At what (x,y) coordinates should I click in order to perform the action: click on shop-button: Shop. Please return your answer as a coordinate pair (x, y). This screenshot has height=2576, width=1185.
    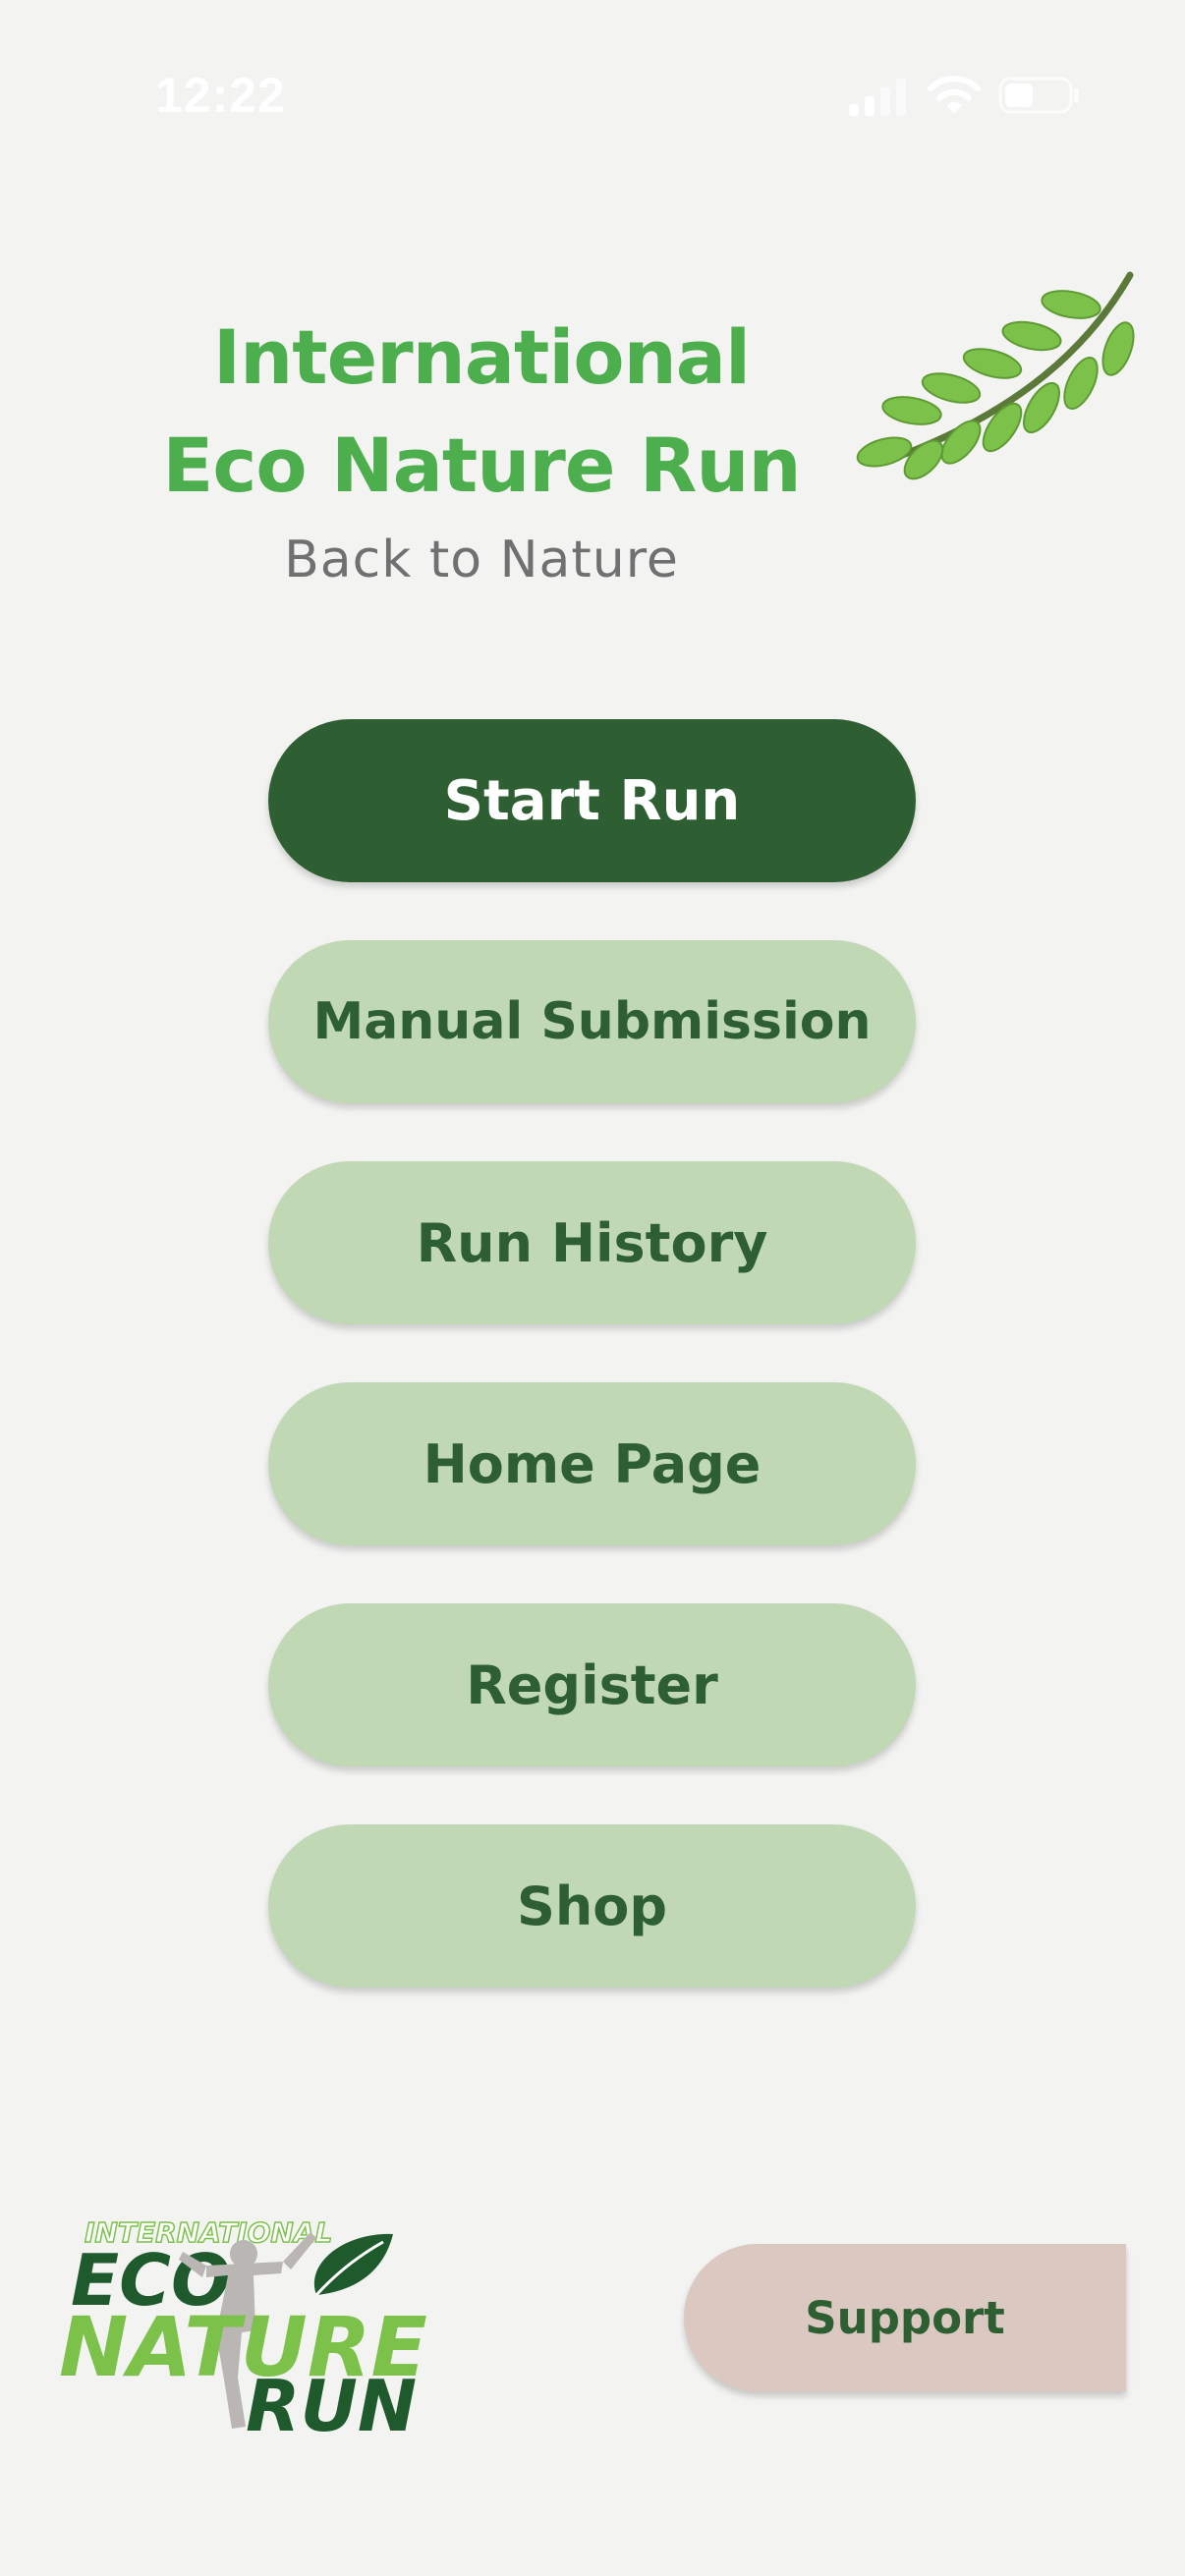
    Looking at the image, I should click on (592, 1906).